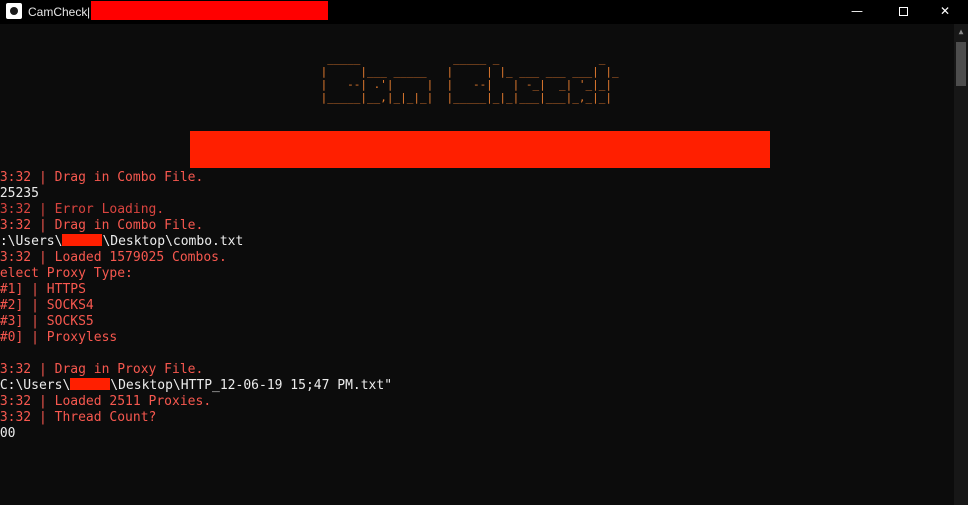 The width and height of the screenshot is (968, 505). Describe the element at coordinates (857, 12) in the screenshot. I see `minimize-button: —` at that location.